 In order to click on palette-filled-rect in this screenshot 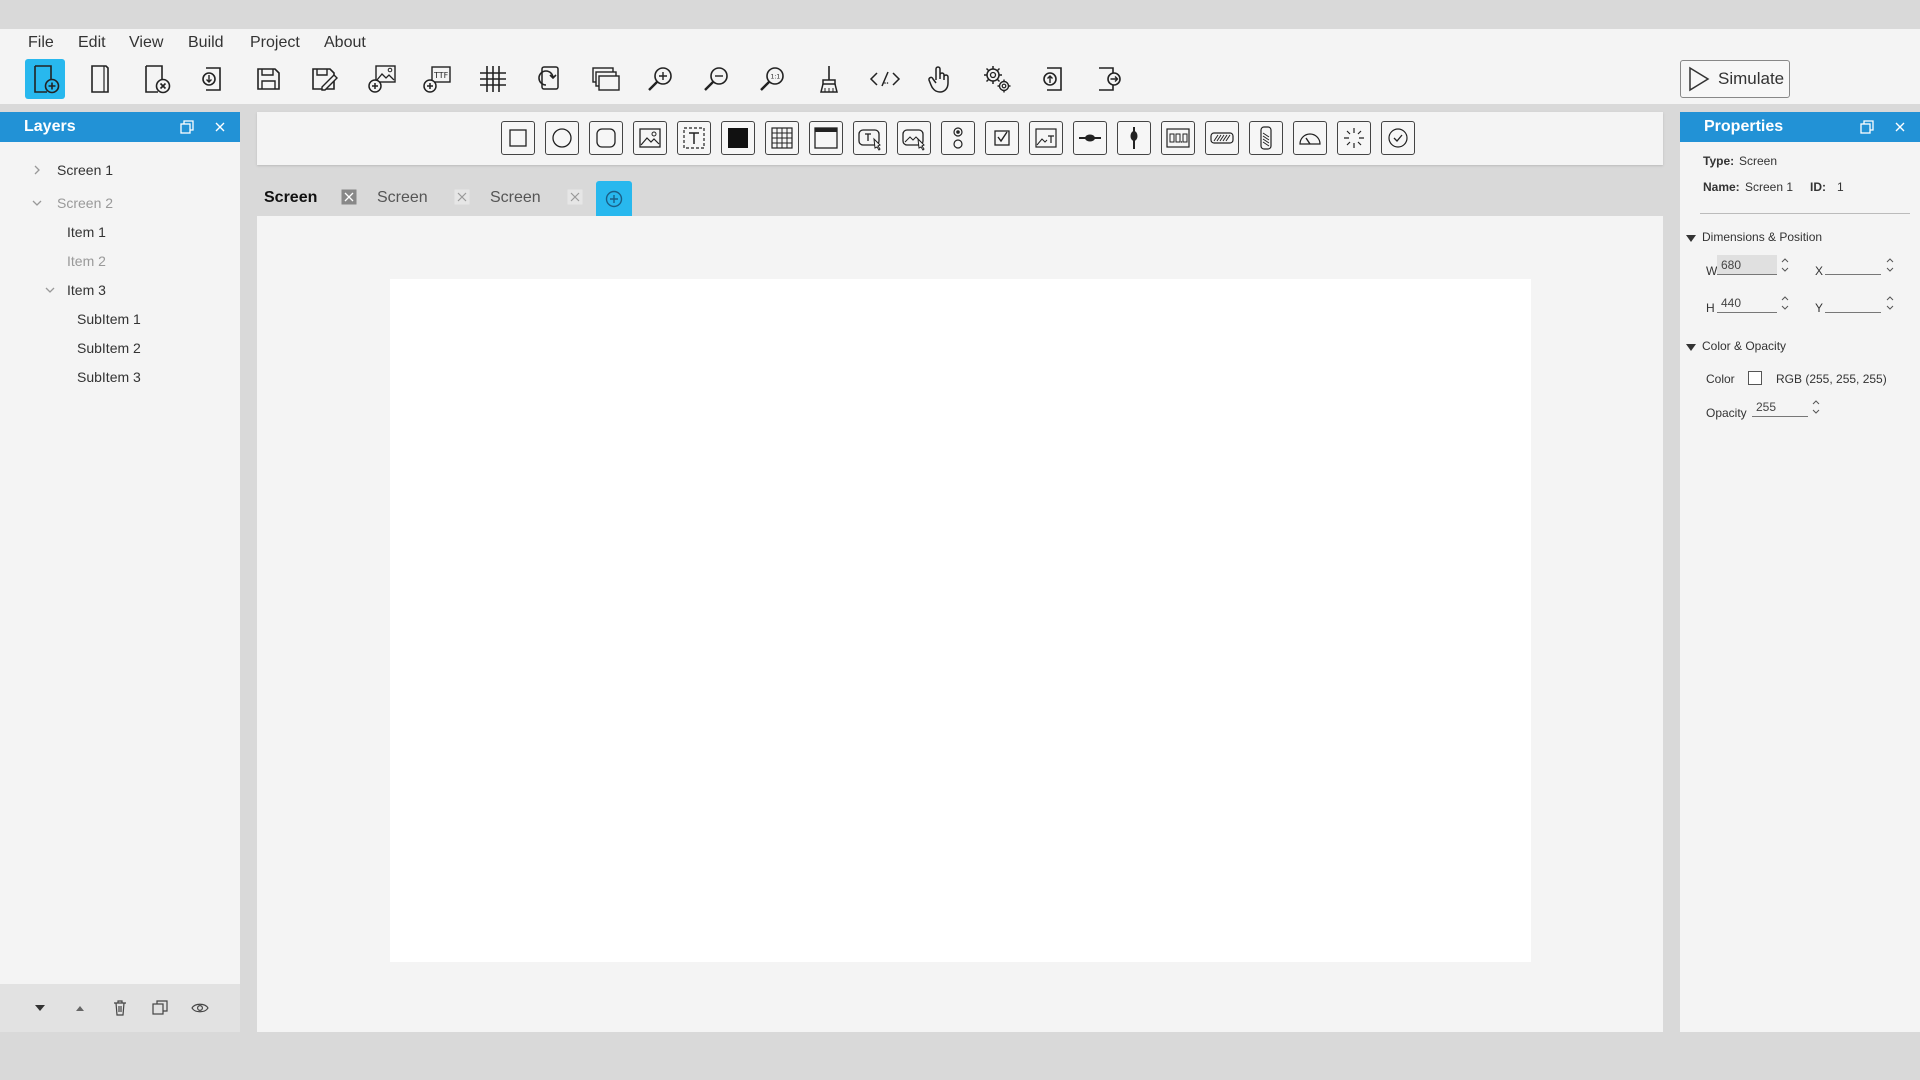, I will do `click(738, 138)`.